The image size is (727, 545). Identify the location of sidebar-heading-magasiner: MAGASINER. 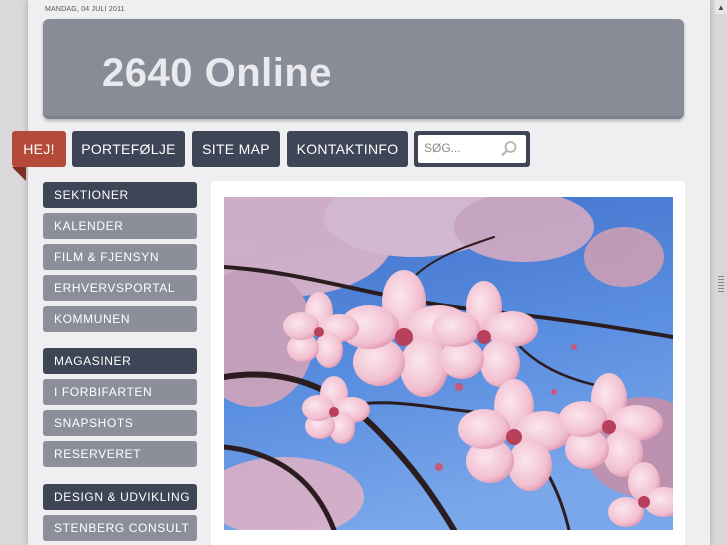
(120, 361).